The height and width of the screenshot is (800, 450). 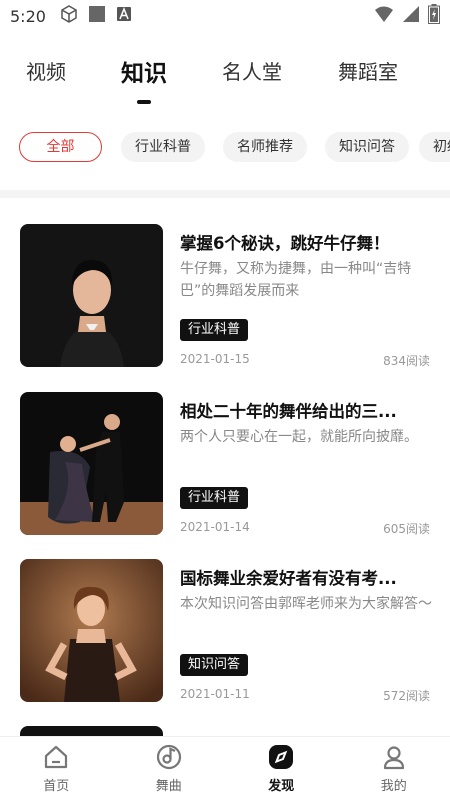 I want to click on nav-music-label: 舞曲, so click(x=168, y=786).